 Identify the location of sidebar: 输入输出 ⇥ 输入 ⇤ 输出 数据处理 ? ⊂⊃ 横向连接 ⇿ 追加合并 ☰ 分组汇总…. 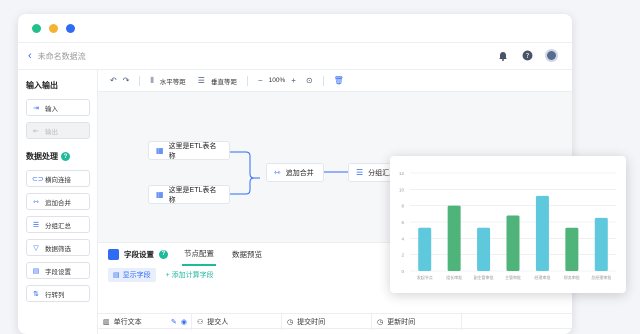
(58, 202).